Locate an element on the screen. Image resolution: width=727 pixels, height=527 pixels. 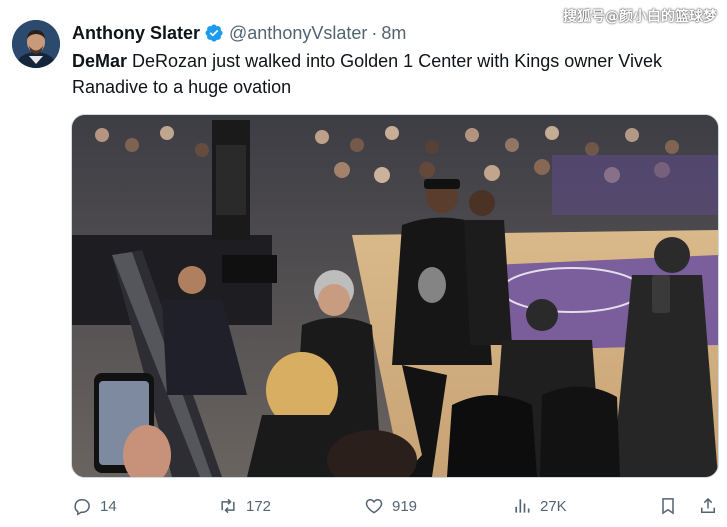
tweet-actions-bar: 14 172 919 27K is located at coordinates (396, 506).